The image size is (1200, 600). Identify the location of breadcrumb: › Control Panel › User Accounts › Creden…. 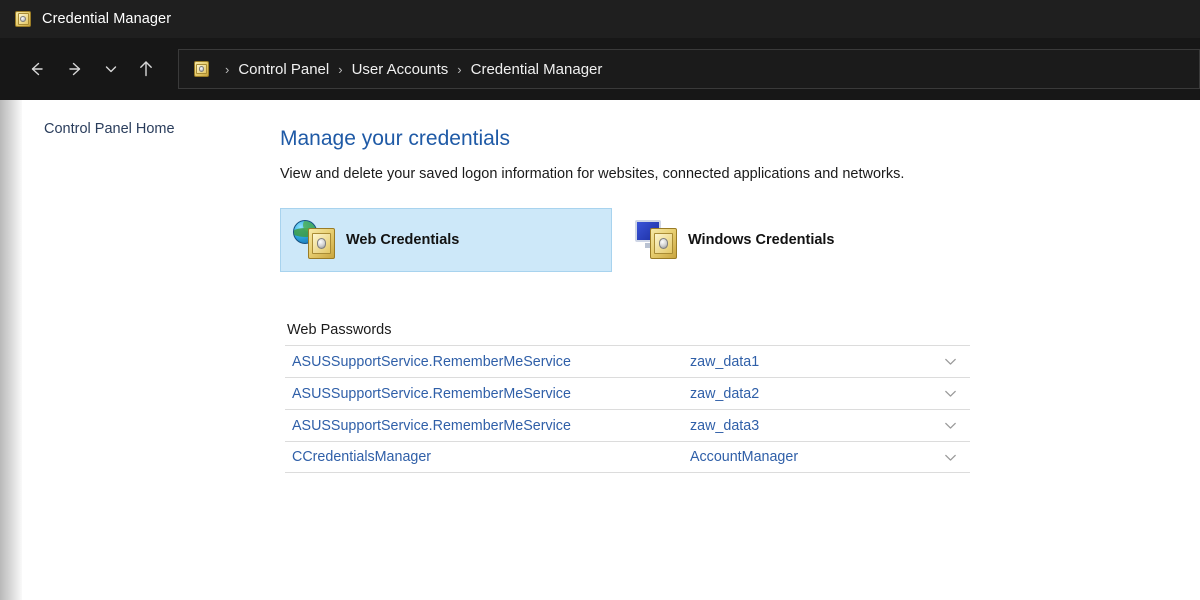
(689, 69).